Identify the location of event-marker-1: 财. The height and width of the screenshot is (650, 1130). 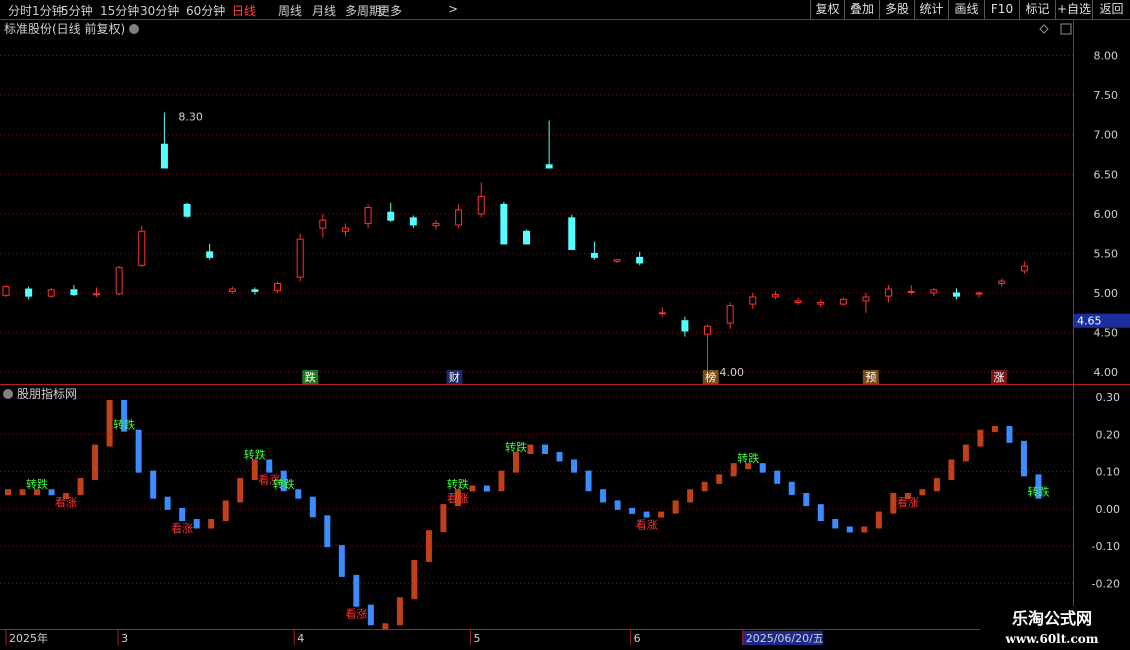
(454, 377).